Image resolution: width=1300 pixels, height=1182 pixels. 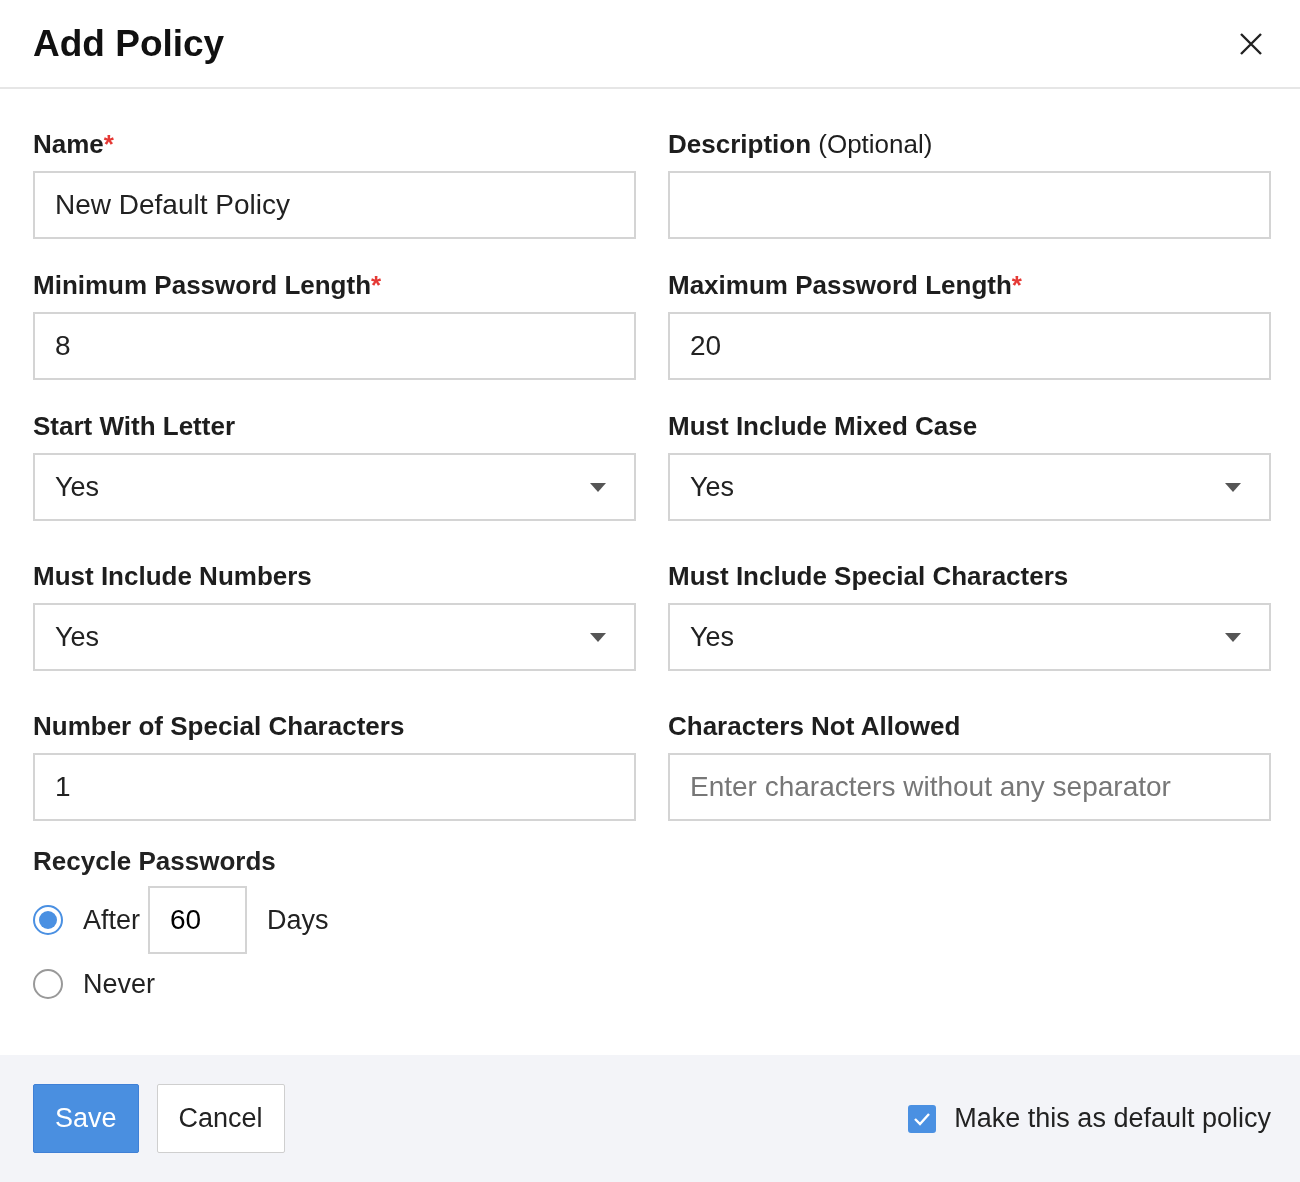 I want to click on field-label: Minimum Password Length*, so click(x=208, y=285).